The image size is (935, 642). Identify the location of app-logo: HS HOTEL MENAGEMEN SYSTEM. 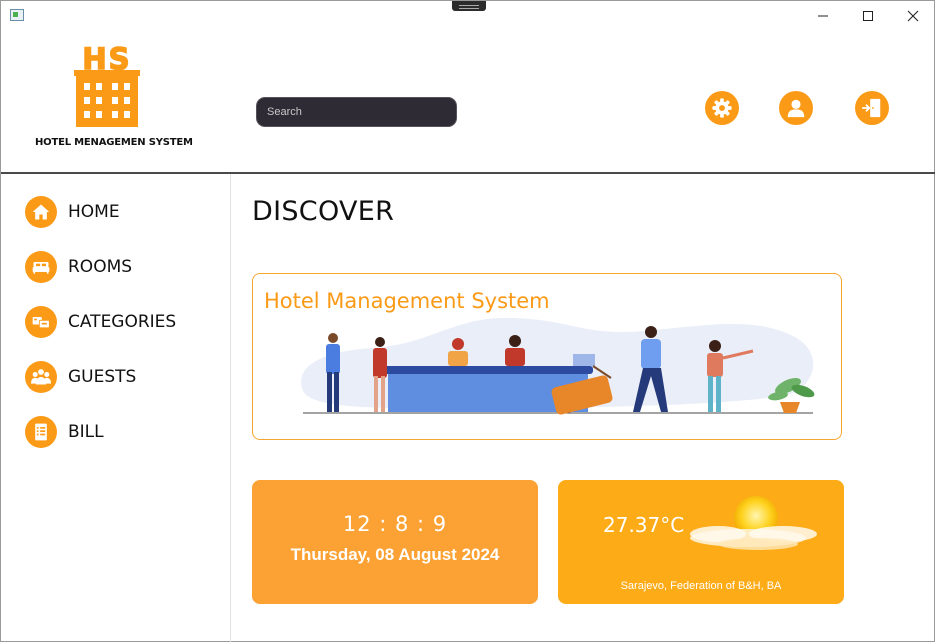
(114, 97).